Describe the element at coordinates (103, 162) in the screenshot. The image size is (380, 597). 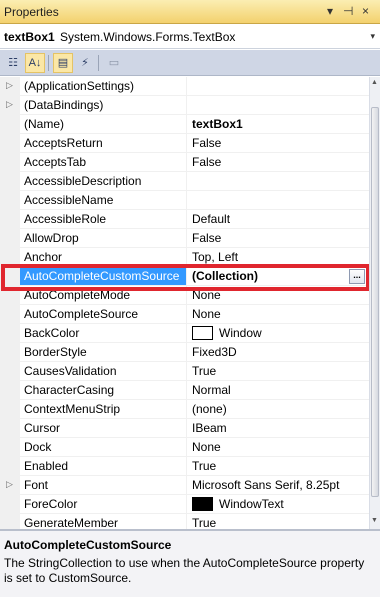
I see `property-name: AcceptsTab` at that location.